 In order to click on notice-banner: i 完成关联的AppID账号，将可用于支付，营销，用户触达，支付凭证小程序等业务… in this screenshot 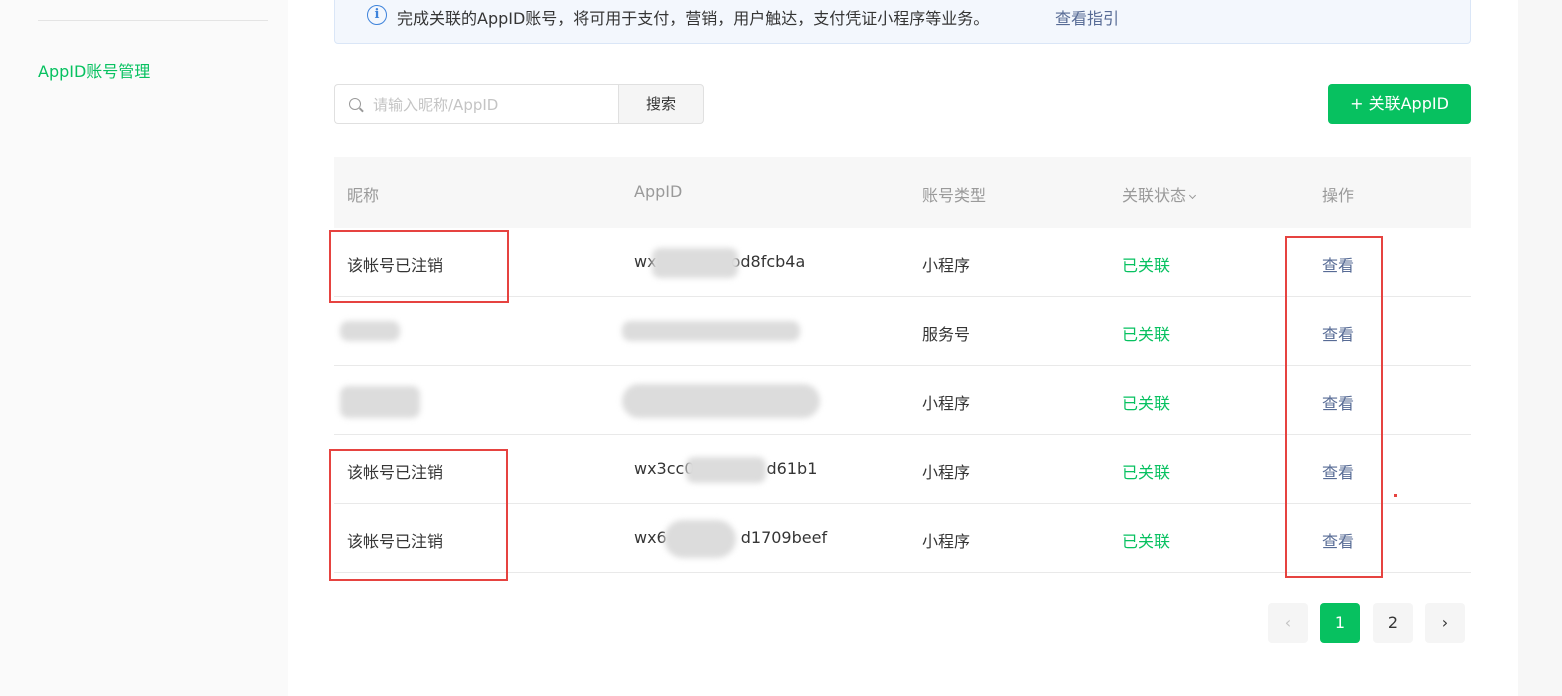, I will do `click(902, 22)`.